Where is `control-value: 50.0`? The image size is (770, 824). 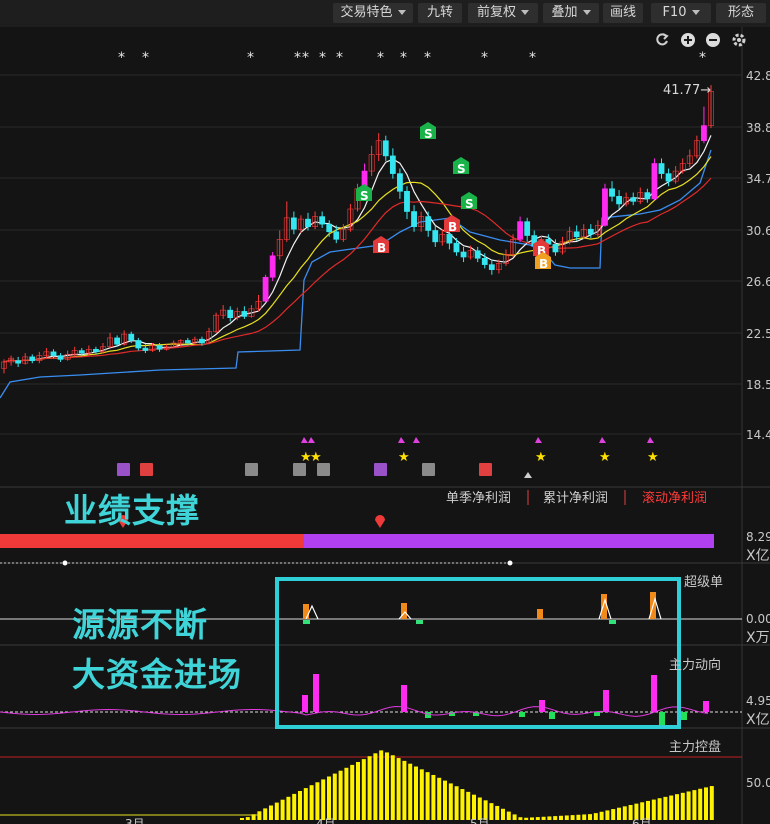 control-value: 50.0 is located at coordinates (758, 783).